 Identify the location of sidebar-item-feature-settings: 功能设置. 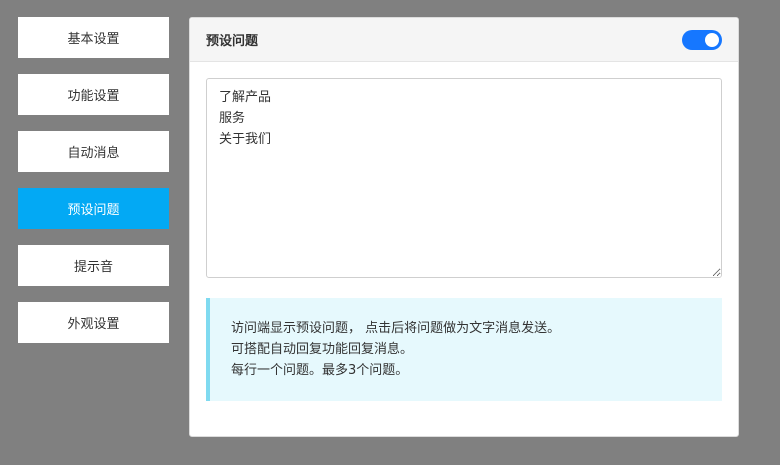
(93, 94).